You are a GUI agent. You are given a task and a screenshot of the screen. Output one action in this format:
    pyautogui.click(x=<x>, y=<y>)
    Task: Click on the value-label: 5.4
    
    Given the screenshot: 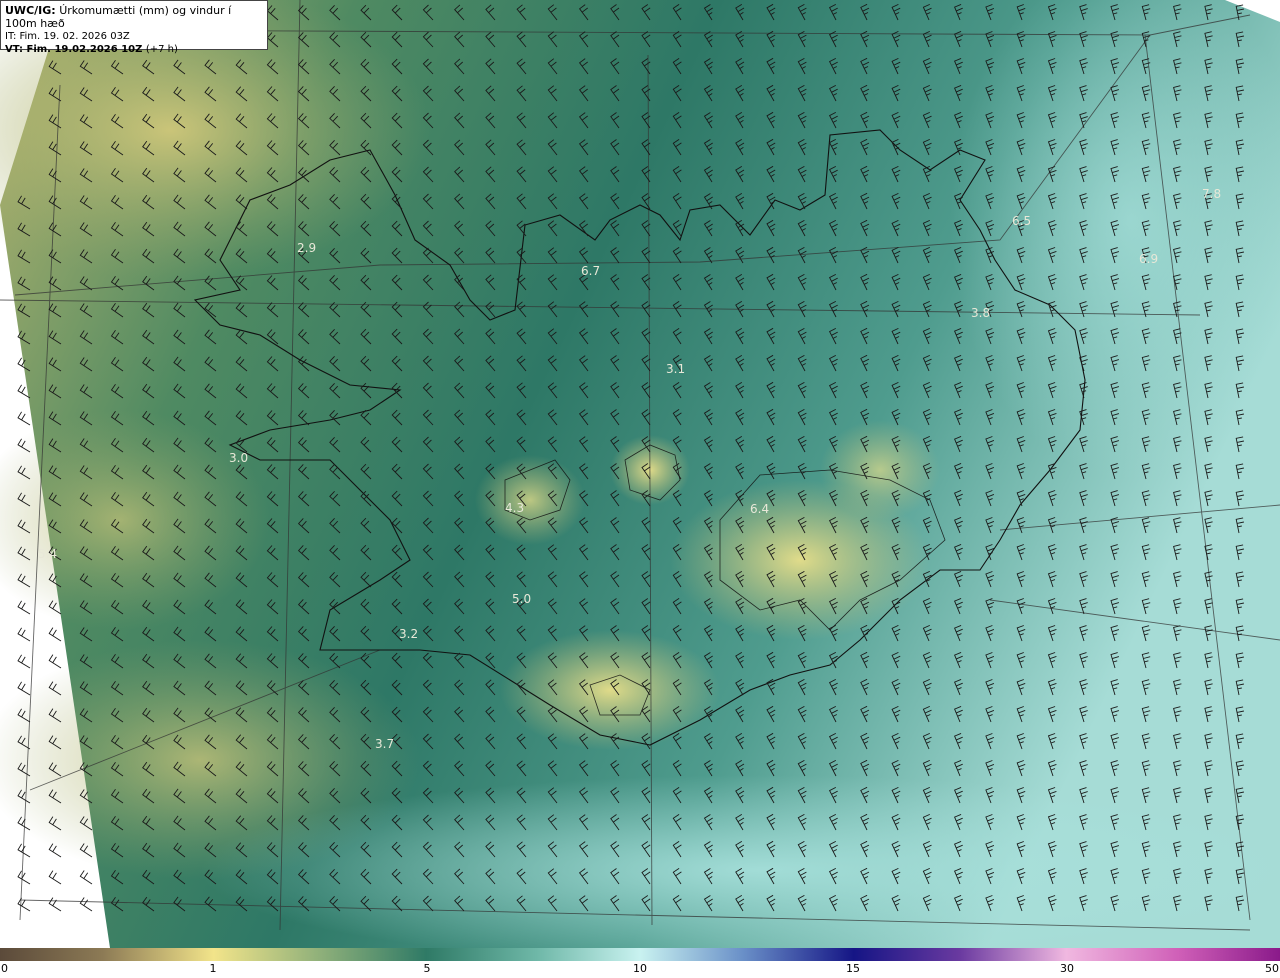 What is the action you would take?
    pyautogui.click(x=47, y=554)
    